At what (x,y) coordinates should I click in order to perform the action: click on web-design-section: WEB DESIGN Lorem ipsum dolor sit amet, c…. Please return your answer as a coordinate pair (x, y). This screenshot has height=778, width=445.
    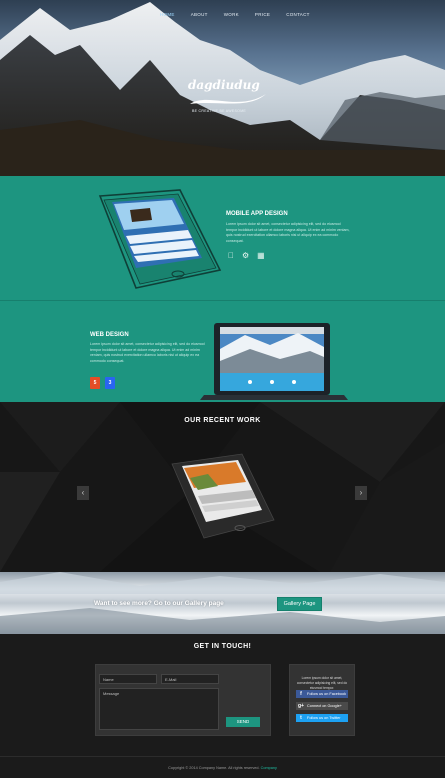
    Looking at the image, I should click on (222, 351).